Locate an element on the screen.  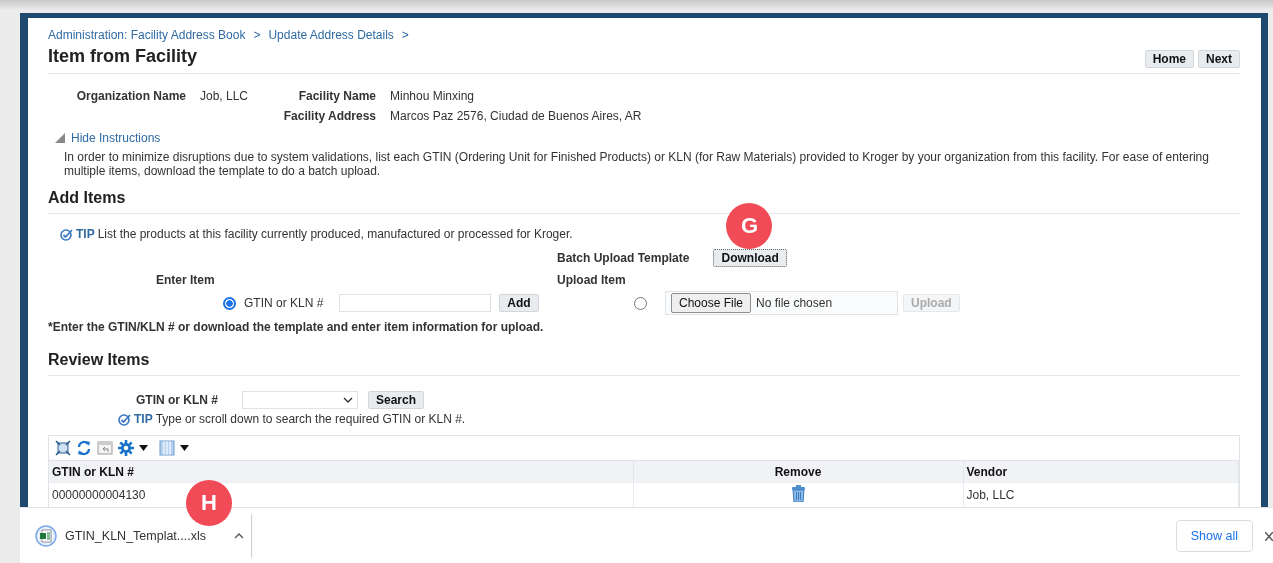
radio-button is located at coordinates (229, 303).